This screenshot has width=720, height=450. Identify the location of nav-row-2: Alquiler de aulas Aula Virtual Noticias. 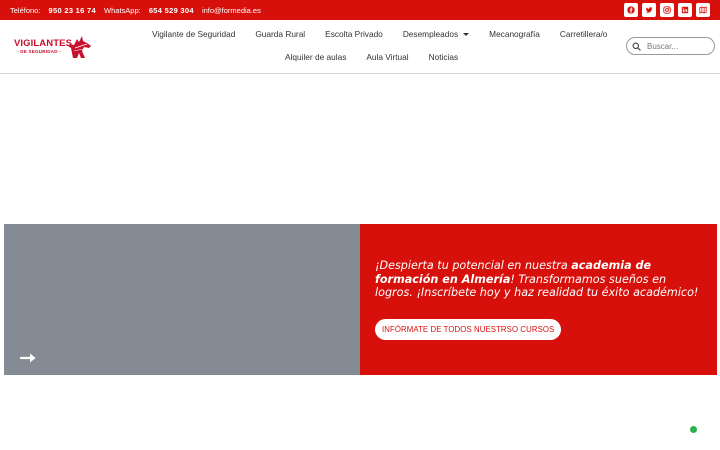
(371, 57).